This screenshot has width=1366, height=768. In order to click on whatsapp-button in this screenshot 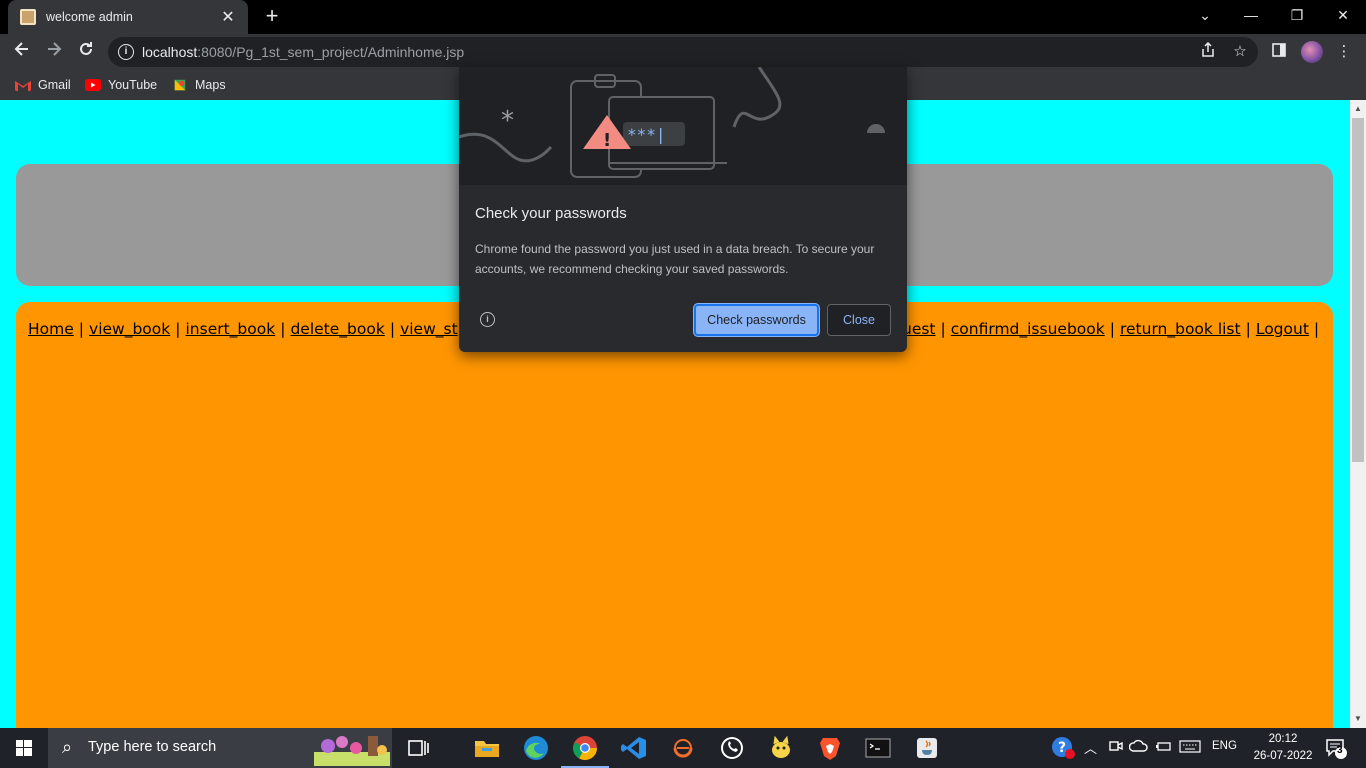, I will do `click(732, 748)`.